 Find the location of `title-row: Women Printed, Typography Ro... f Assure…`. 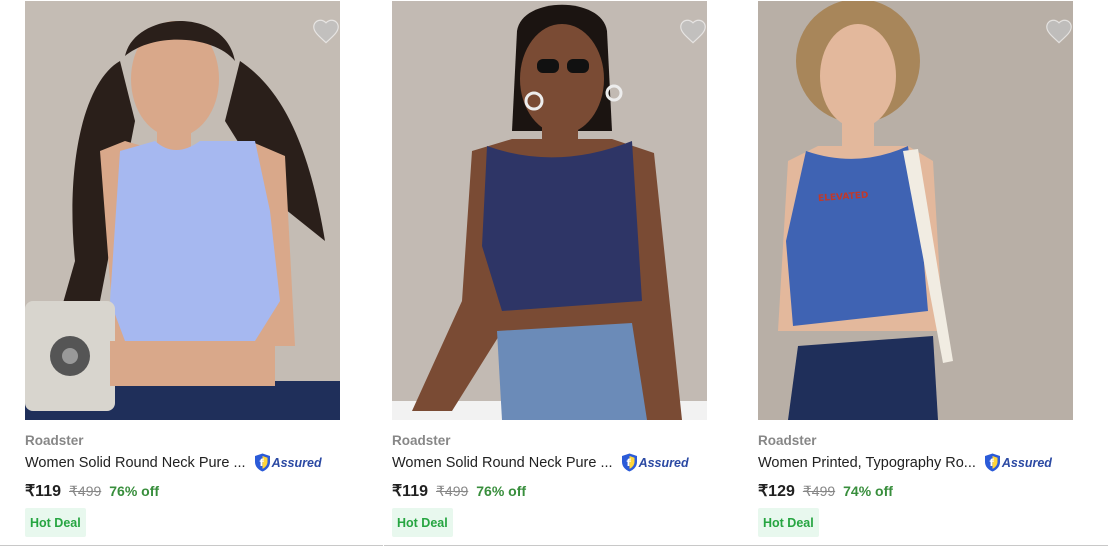

title-row: Women Printed, Typography Ro... f Assure… is located at coordinates (905, 462).